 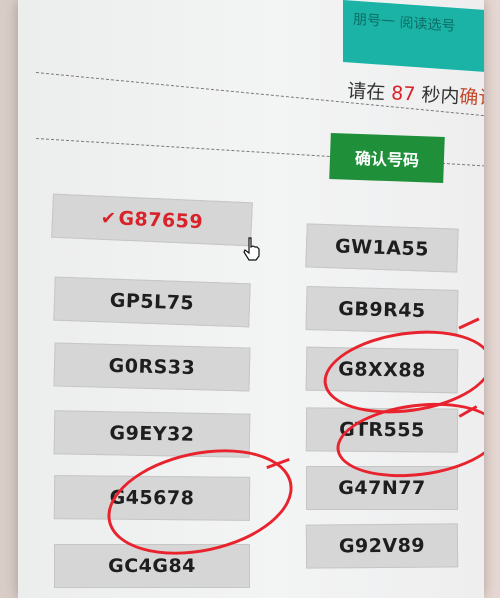 I want to click on prompt-prefix: 请在, so click(x=366, y=91).